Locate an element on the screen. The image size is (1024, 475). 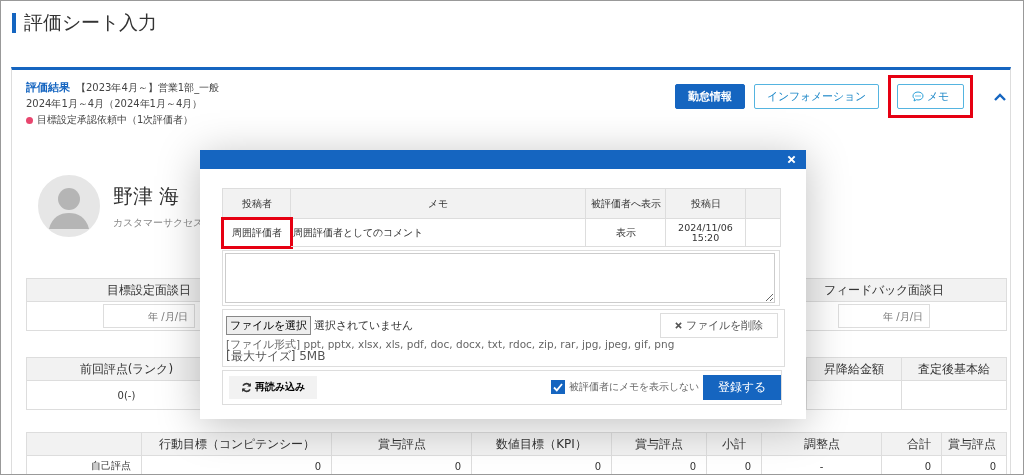
column-header: 投稿者 is located at coordinates (257, 204).